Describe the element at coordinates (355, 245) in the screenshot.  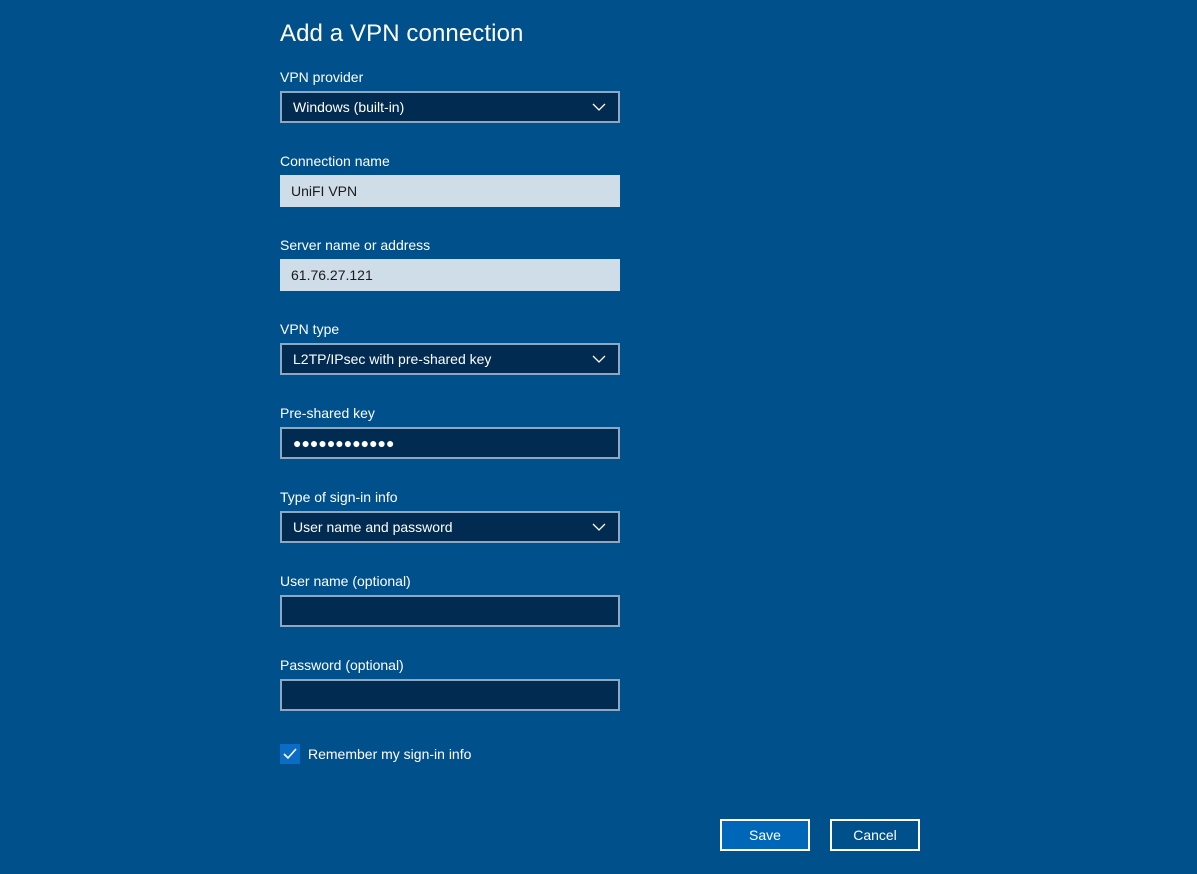
I see `server-label: Server name or address` at that location.